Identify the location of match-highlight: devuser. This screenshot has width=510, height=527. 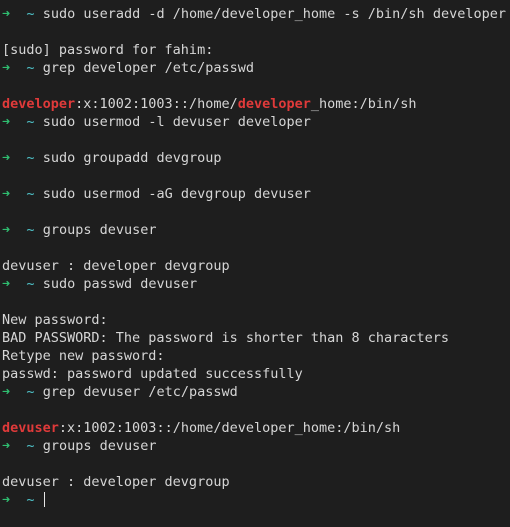
(30, 428).